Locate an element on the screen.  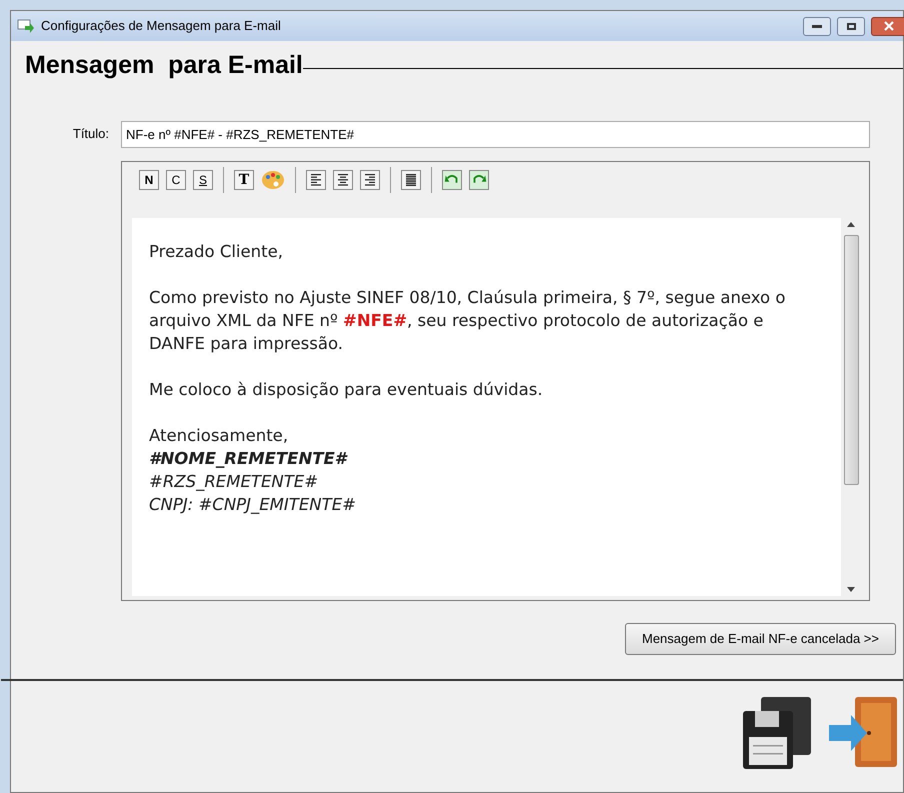
redo-icon is located at coordinates (479, 180).